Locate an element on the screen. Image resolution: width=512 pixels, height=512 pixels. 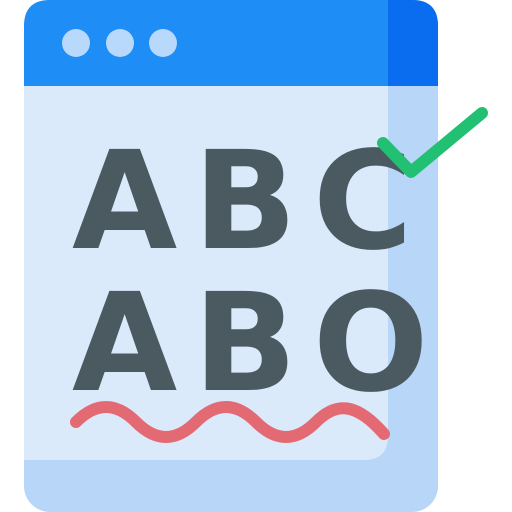
title-bar-shade is located at coordinates (413, 43).